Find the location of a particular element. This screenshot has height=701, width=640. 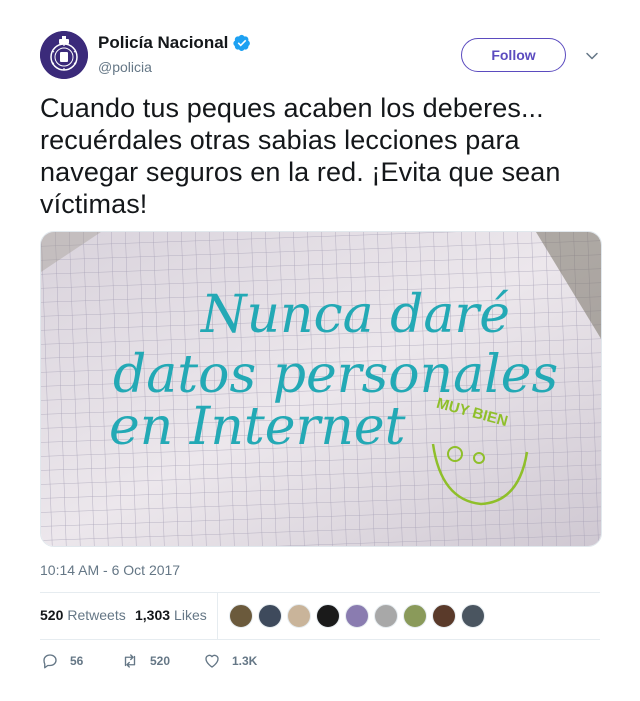

retweets-count: 520 is located at coordinates (52, 615).